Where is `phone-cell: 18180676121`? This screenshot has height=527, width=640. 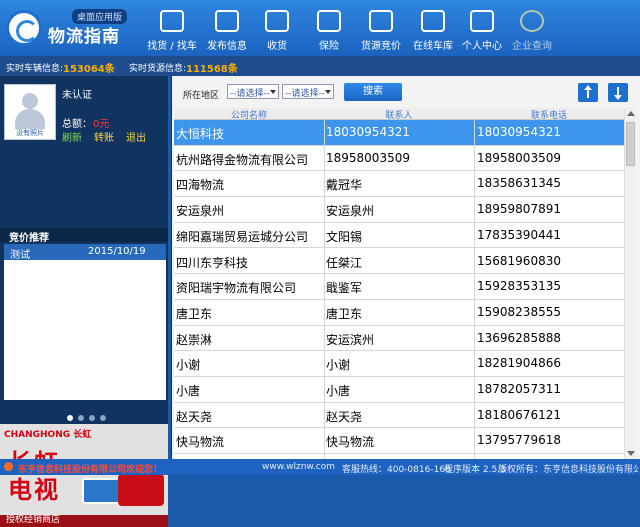
phone-cell: 18180676121 is located at coordinates (519, 414).